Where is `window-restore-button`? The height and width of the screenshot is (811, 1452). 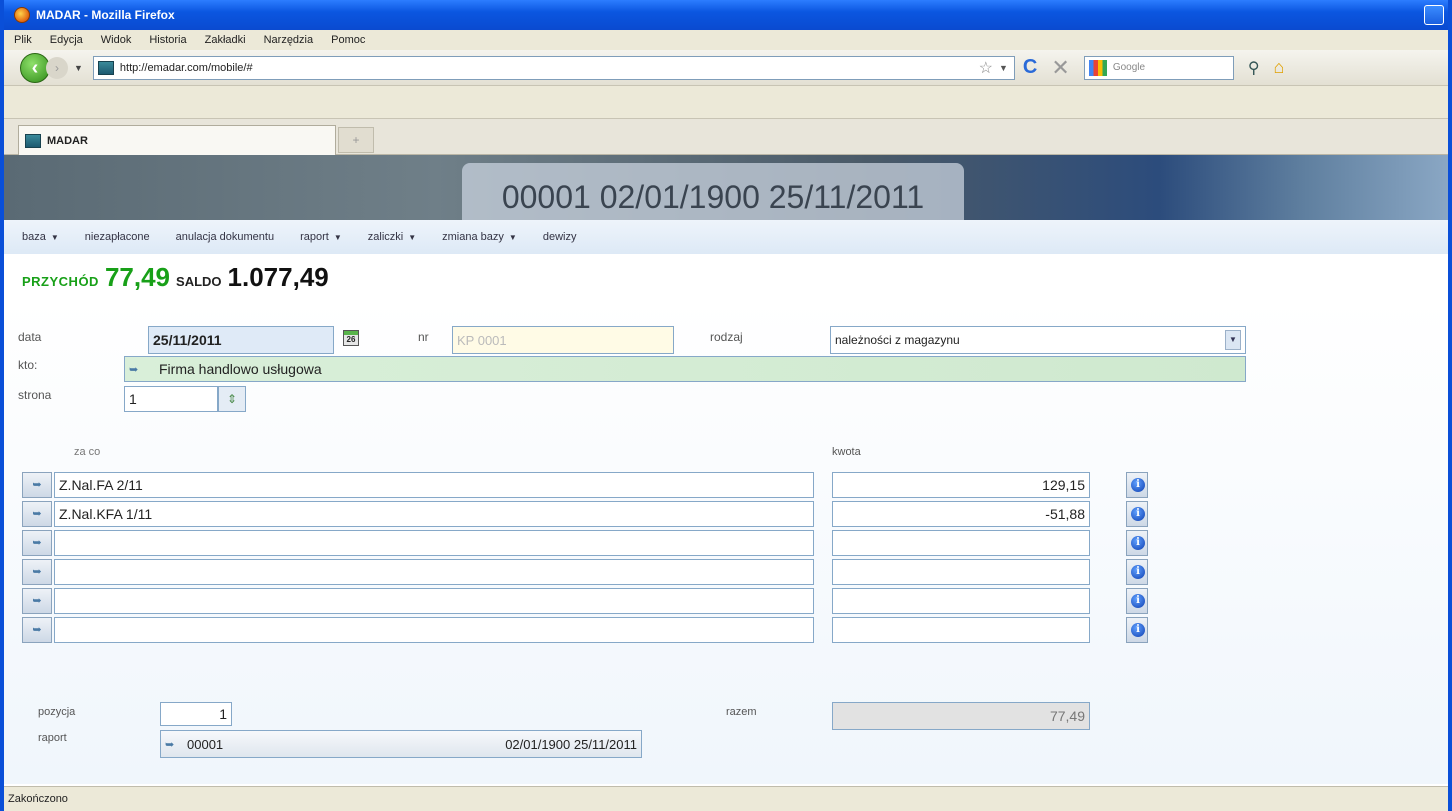 window-restore-button is located at coordinates (1434, 15).